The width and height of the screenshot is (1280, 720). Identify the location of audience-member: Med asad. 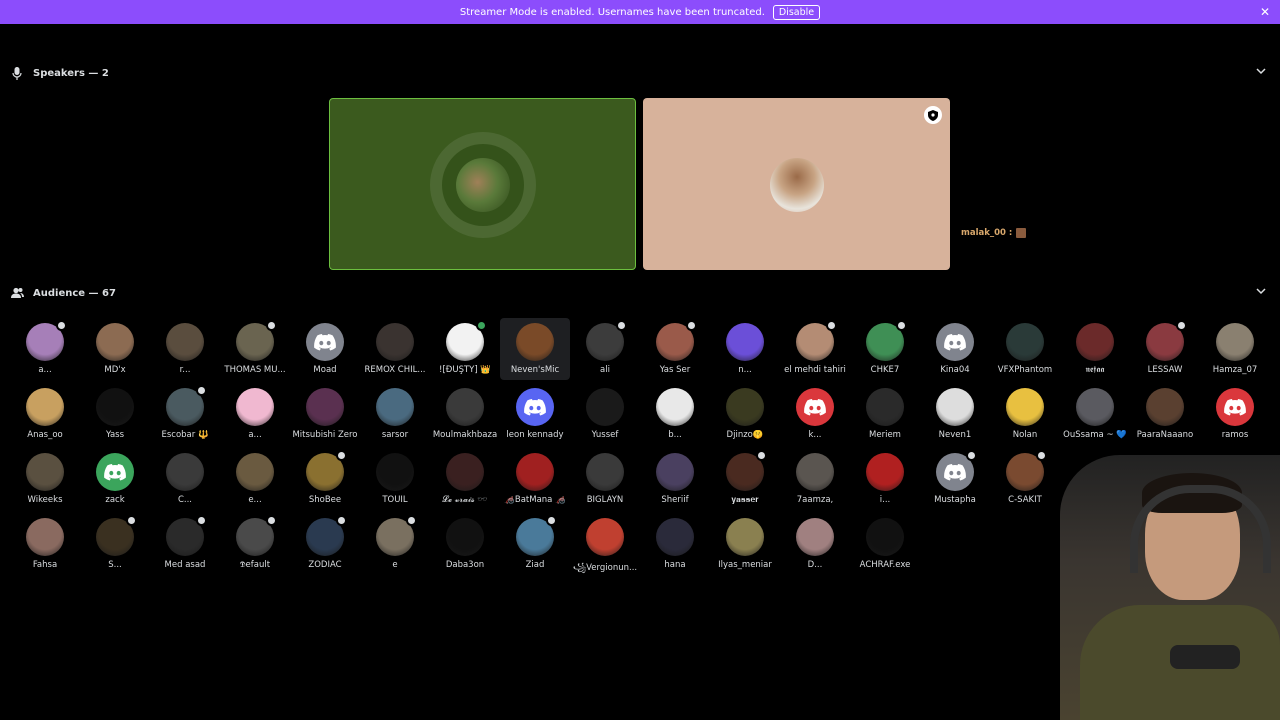
(185, 544).